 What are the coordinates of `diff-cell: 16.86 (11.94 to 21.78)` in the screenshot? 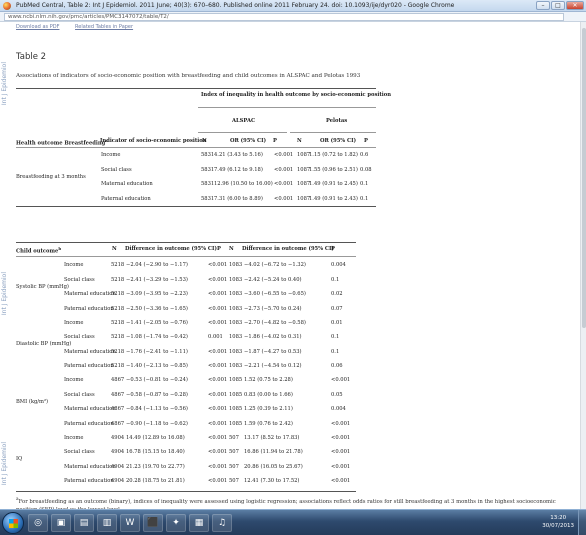 It's located at (273, 452).